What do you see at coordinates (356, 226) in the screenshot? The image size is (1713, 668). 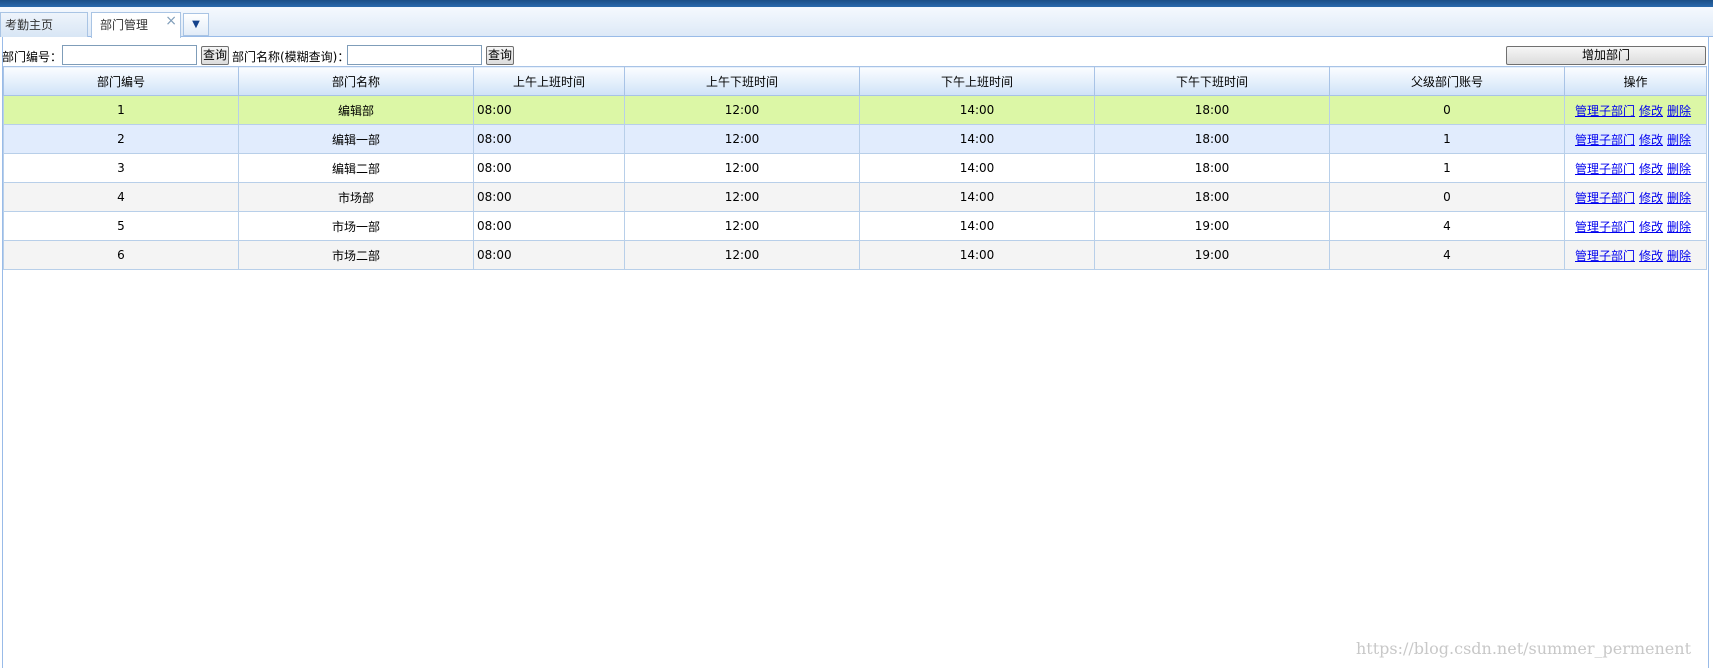 I see `cell-dept-name: 市场一部` at bounding box center [356, 226].